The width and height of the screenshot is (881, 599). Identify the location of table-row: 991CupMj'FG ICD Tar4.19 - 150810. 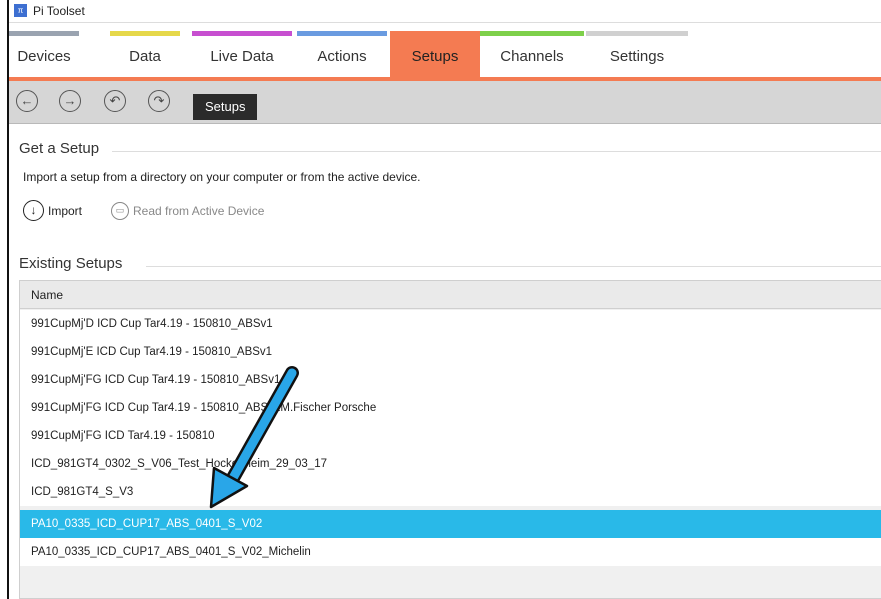
(450, 436).